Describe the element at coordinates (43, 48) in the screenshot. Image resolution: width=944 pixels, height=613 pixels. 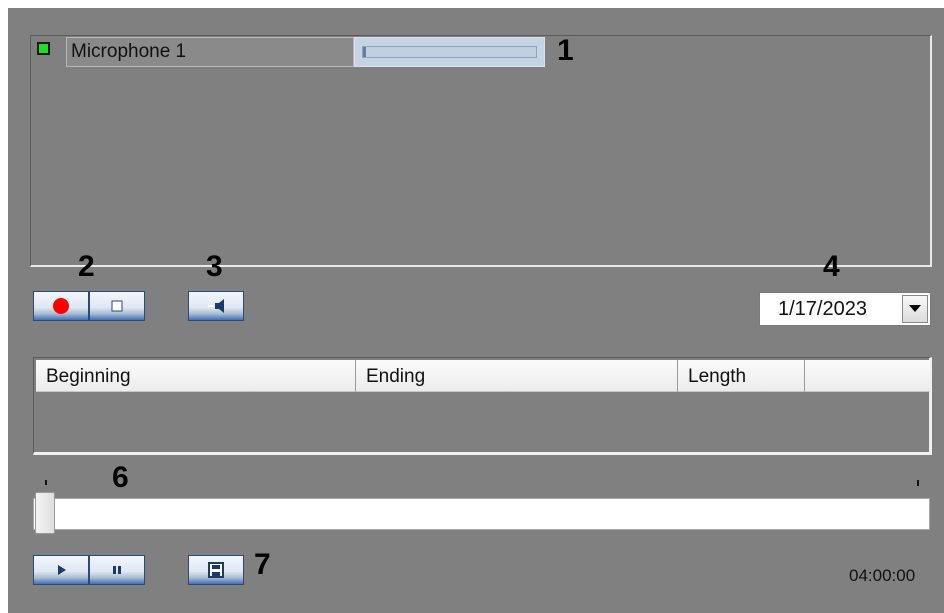
I see `microphone-status-icon` at that location.